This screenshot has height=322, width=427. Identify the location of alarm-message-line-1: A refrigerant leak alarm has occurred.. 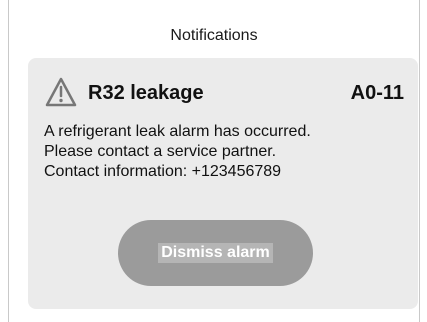
(177, 131).